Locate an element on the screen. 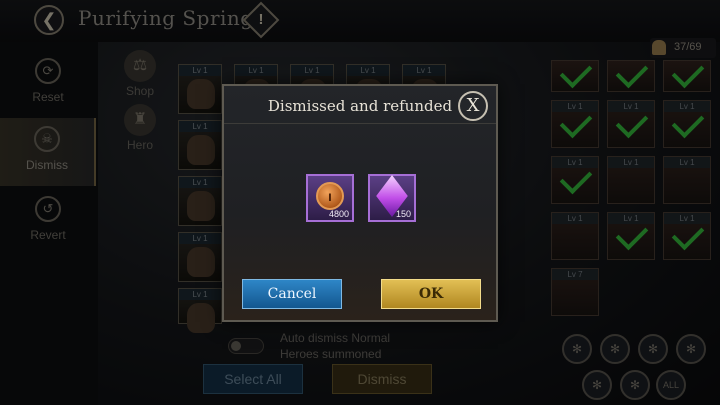  gold-coin-icon: ı is located at coordinates (330, 196).